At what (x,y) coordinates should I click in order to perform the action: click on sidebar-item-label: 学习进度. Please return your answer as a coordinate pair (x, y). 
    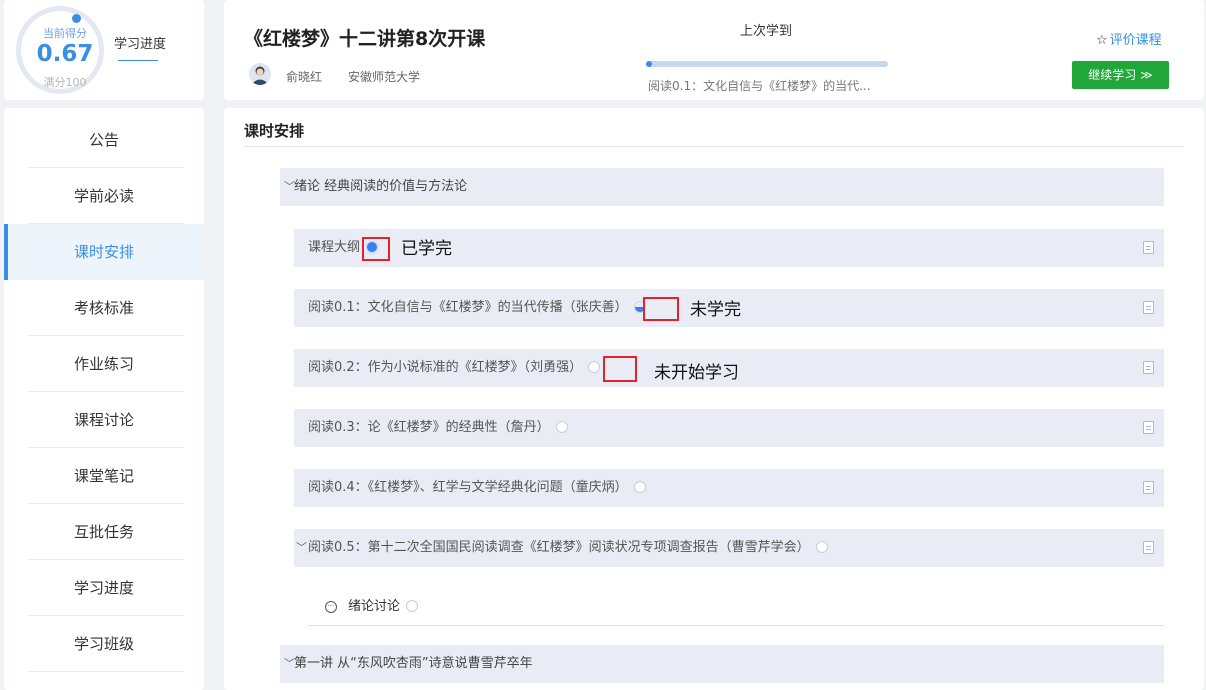
    Looking at the image, I should click on (103, 588).